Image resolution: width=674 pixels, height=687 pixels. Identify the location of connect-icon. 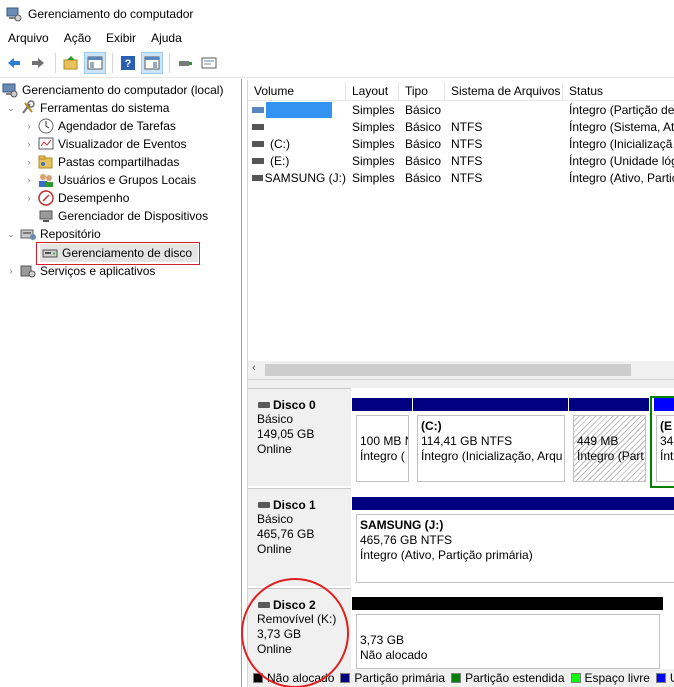
(185, 63).